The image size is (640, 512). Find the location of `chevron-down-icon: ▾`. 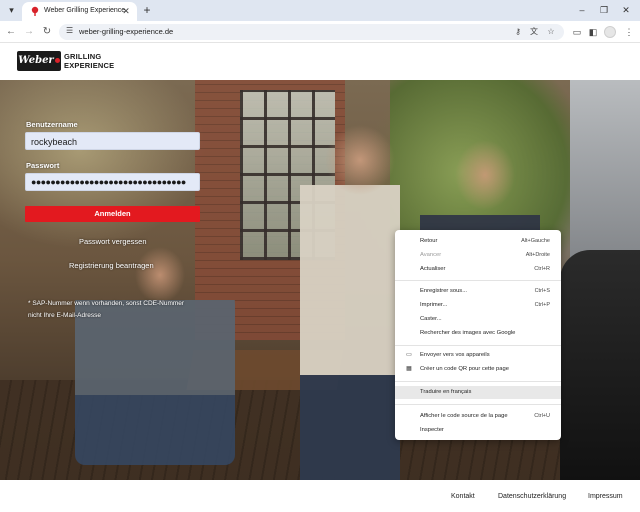

chevron-down-icon: ▾ is located at coordinates (11, 10).